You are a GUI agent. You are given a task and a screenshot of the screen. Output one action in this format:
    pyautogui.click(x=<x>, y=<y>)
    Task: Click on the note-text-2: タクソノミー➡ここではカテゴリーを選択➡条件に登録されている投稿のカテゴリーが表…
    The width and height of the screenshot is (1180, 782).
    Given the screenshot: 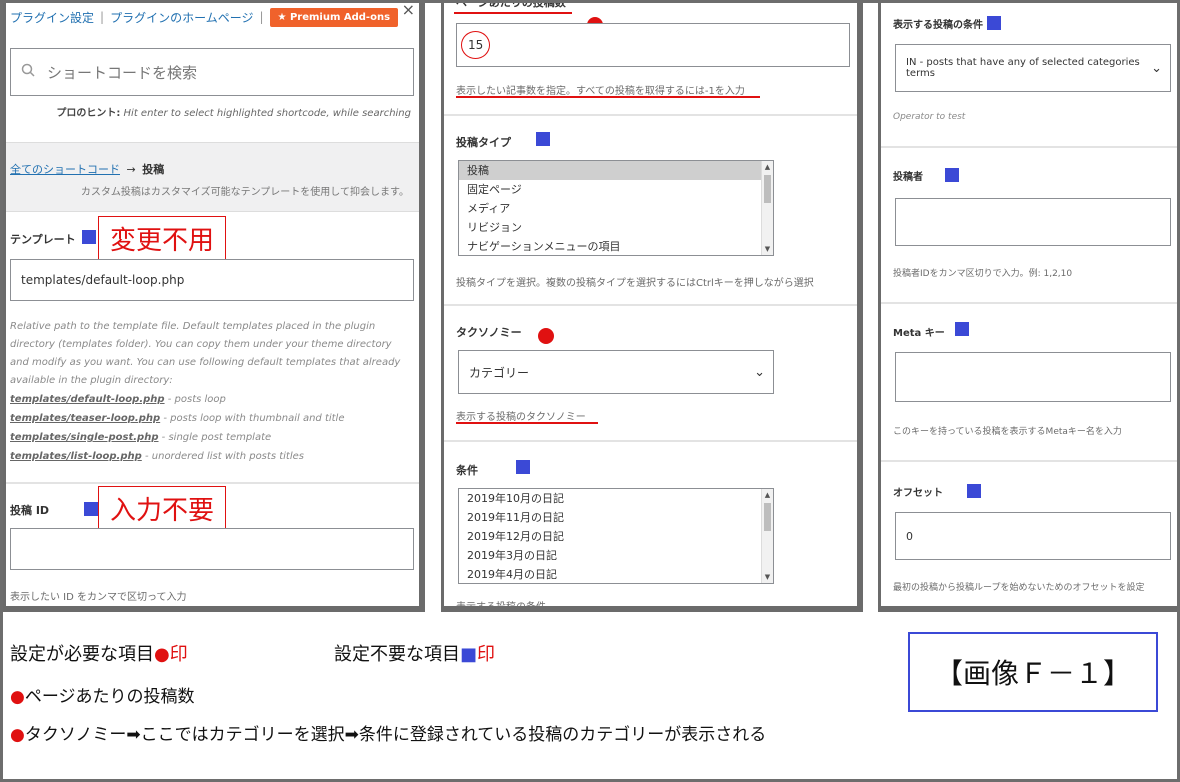 What is the action you would take?
    pyautogui.click(x=395, y=735)
    